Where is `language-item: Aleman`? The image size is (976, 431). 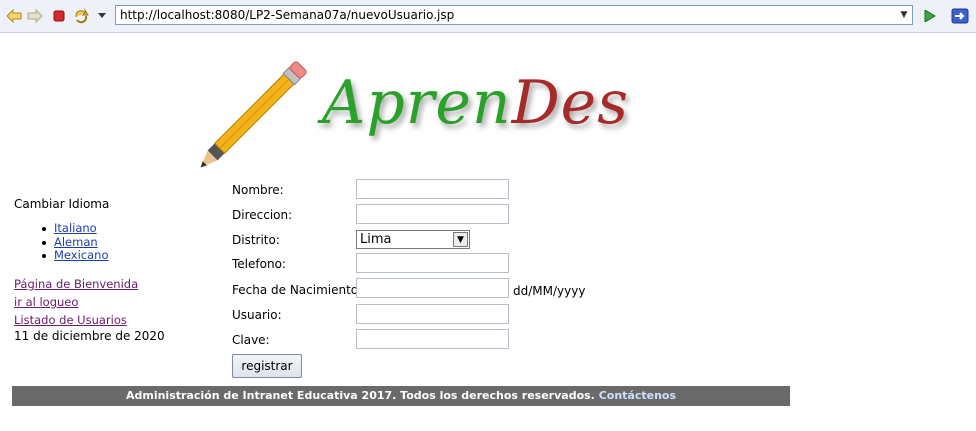 language-item: Aleman is located at coordinates (74, 242).